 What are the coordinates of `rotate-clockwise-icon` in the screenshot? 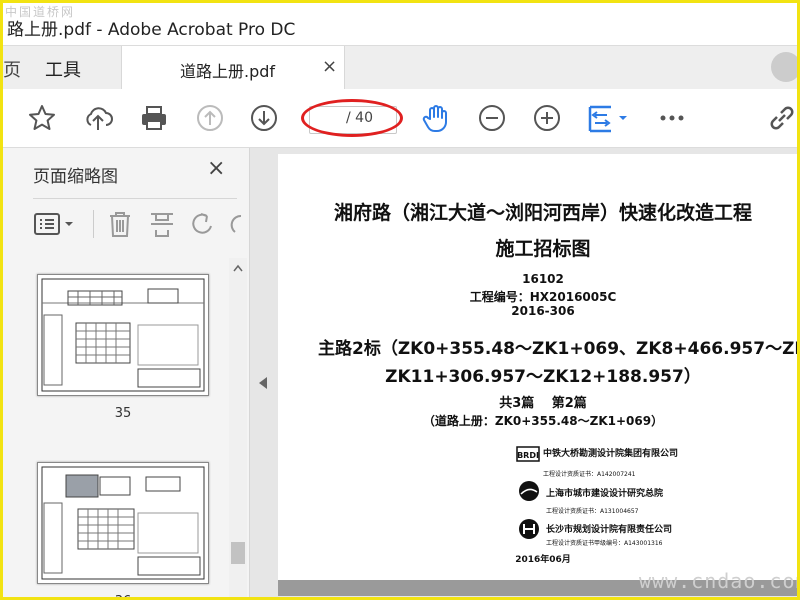 It's located at (236, 224).